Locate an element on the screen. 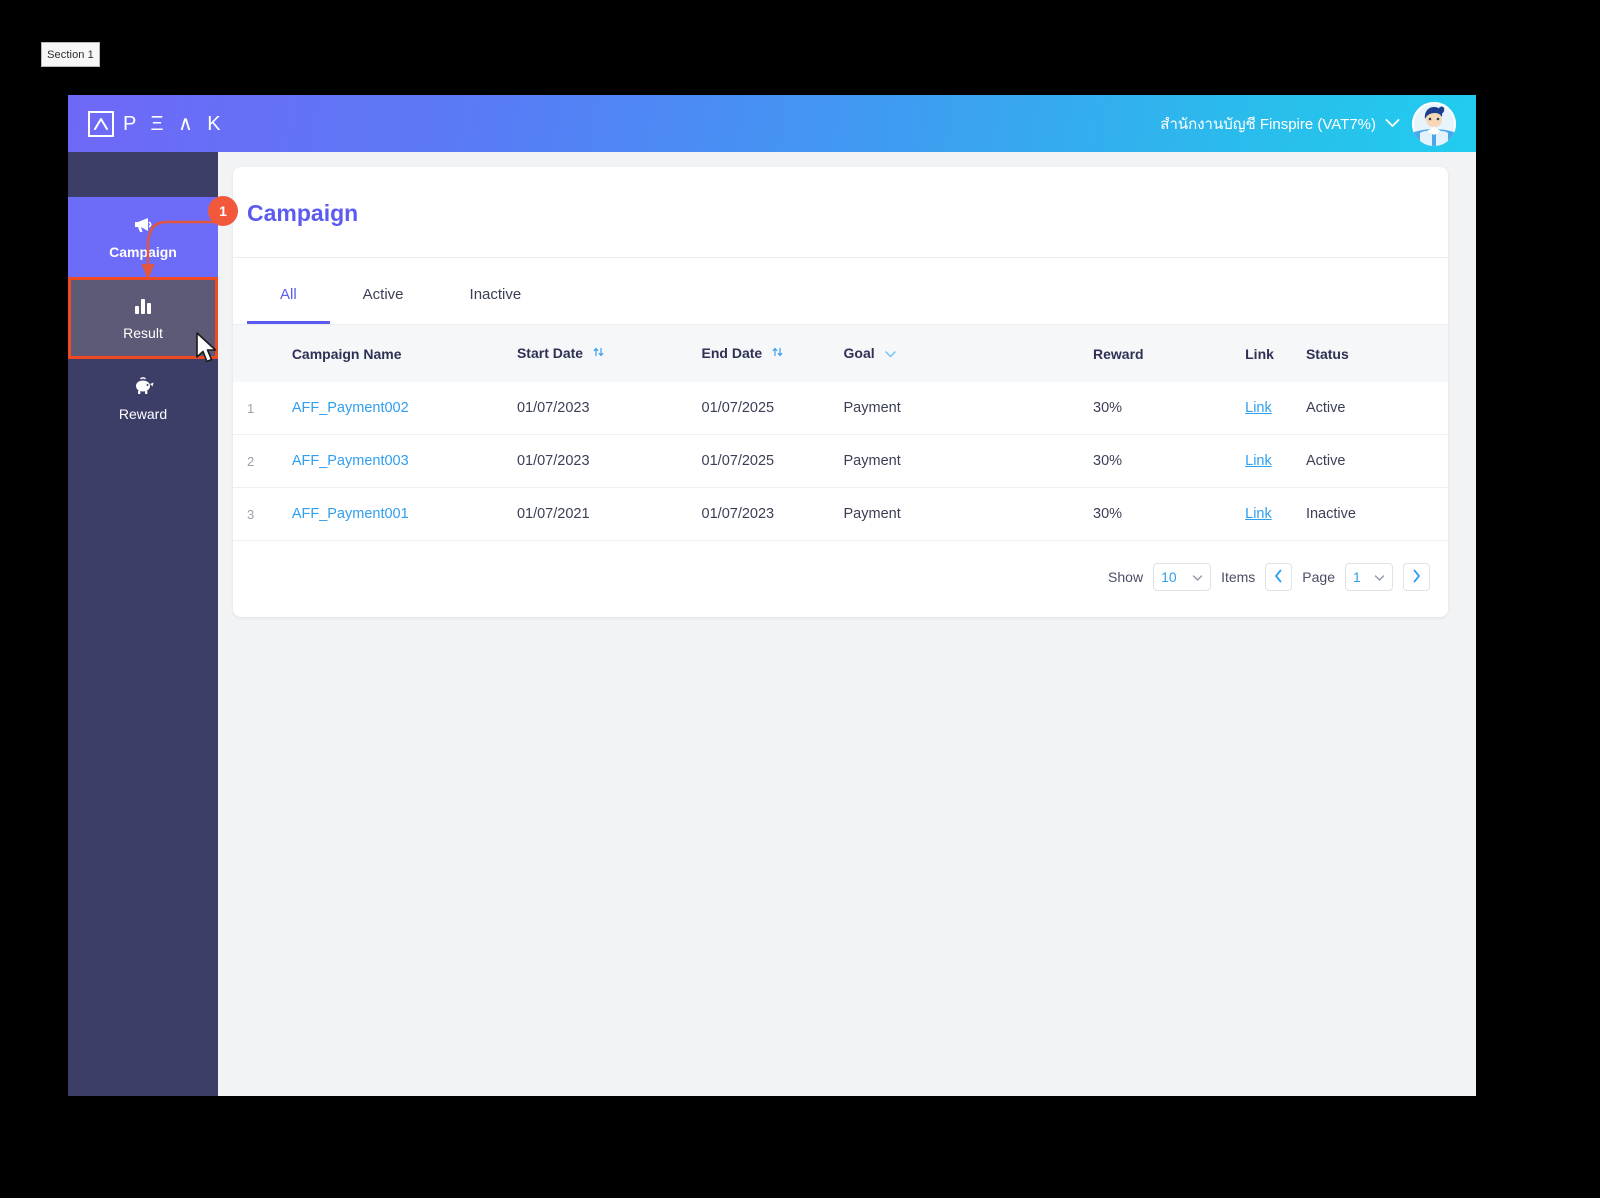 Image resolution: width=1600 pixels, height=1198 pixels. chevron-left-icon is located at coordinates (1278, 577).